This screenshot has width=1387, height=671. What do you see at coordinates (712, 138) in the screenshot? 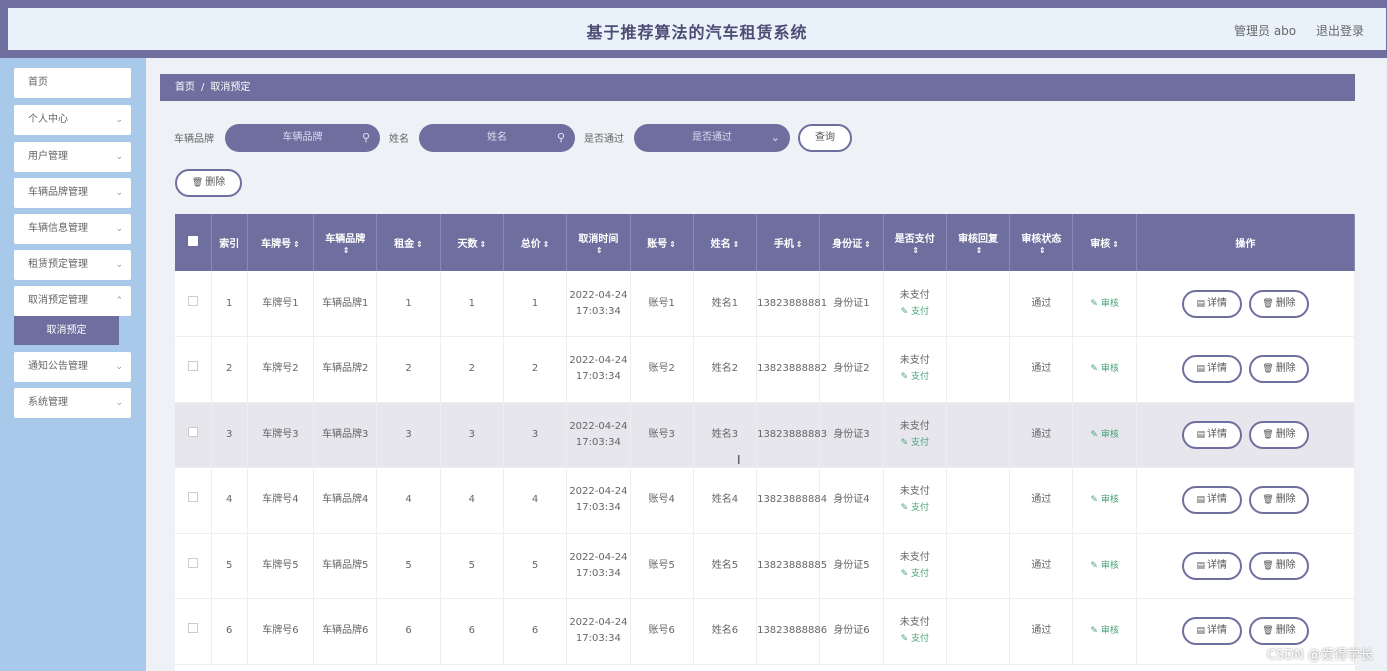
I see `passed-select: 是否通过 ⌄` at bounding box center [712, 138].